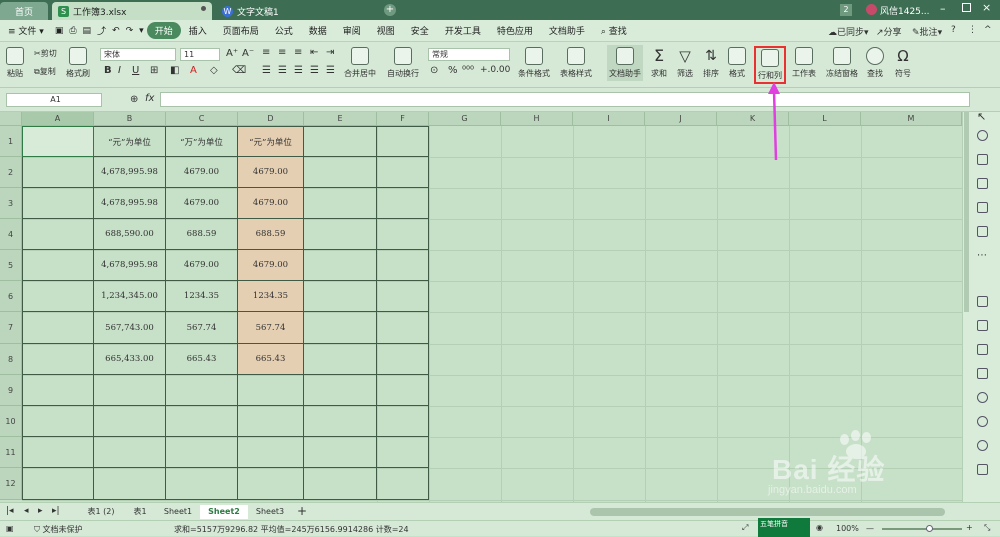 Image resolution: width=1000 pixels, height=537 pixels. Describe the element at coordinates (11, 421) in the screenshot. I see `row-header: 10` at that location.